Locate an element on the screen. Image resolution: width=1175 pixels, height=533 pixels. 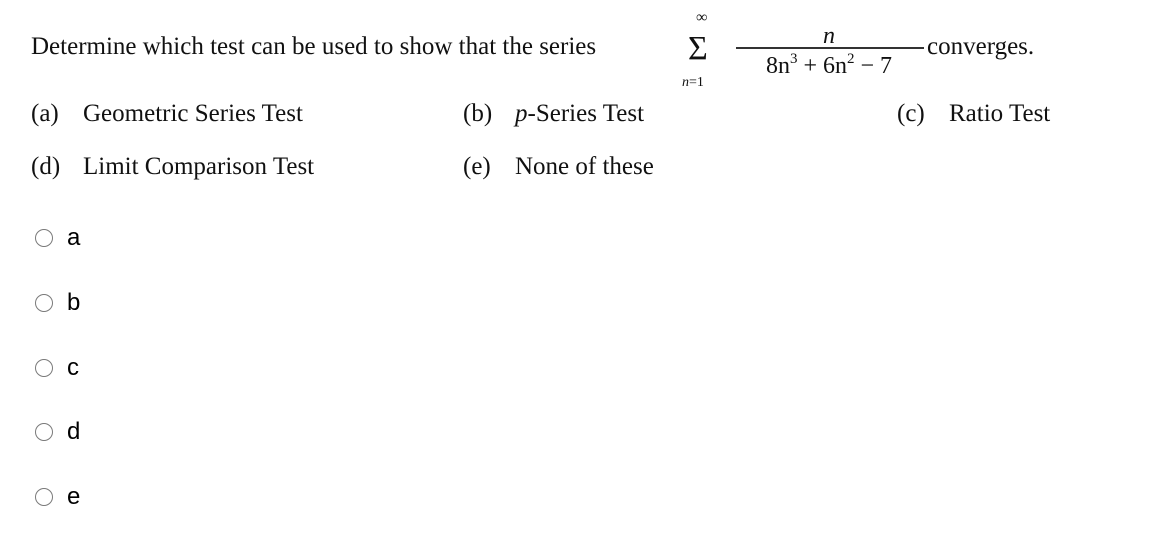
option-text: Limit Comparison Test is located at coordinates (199, 166).